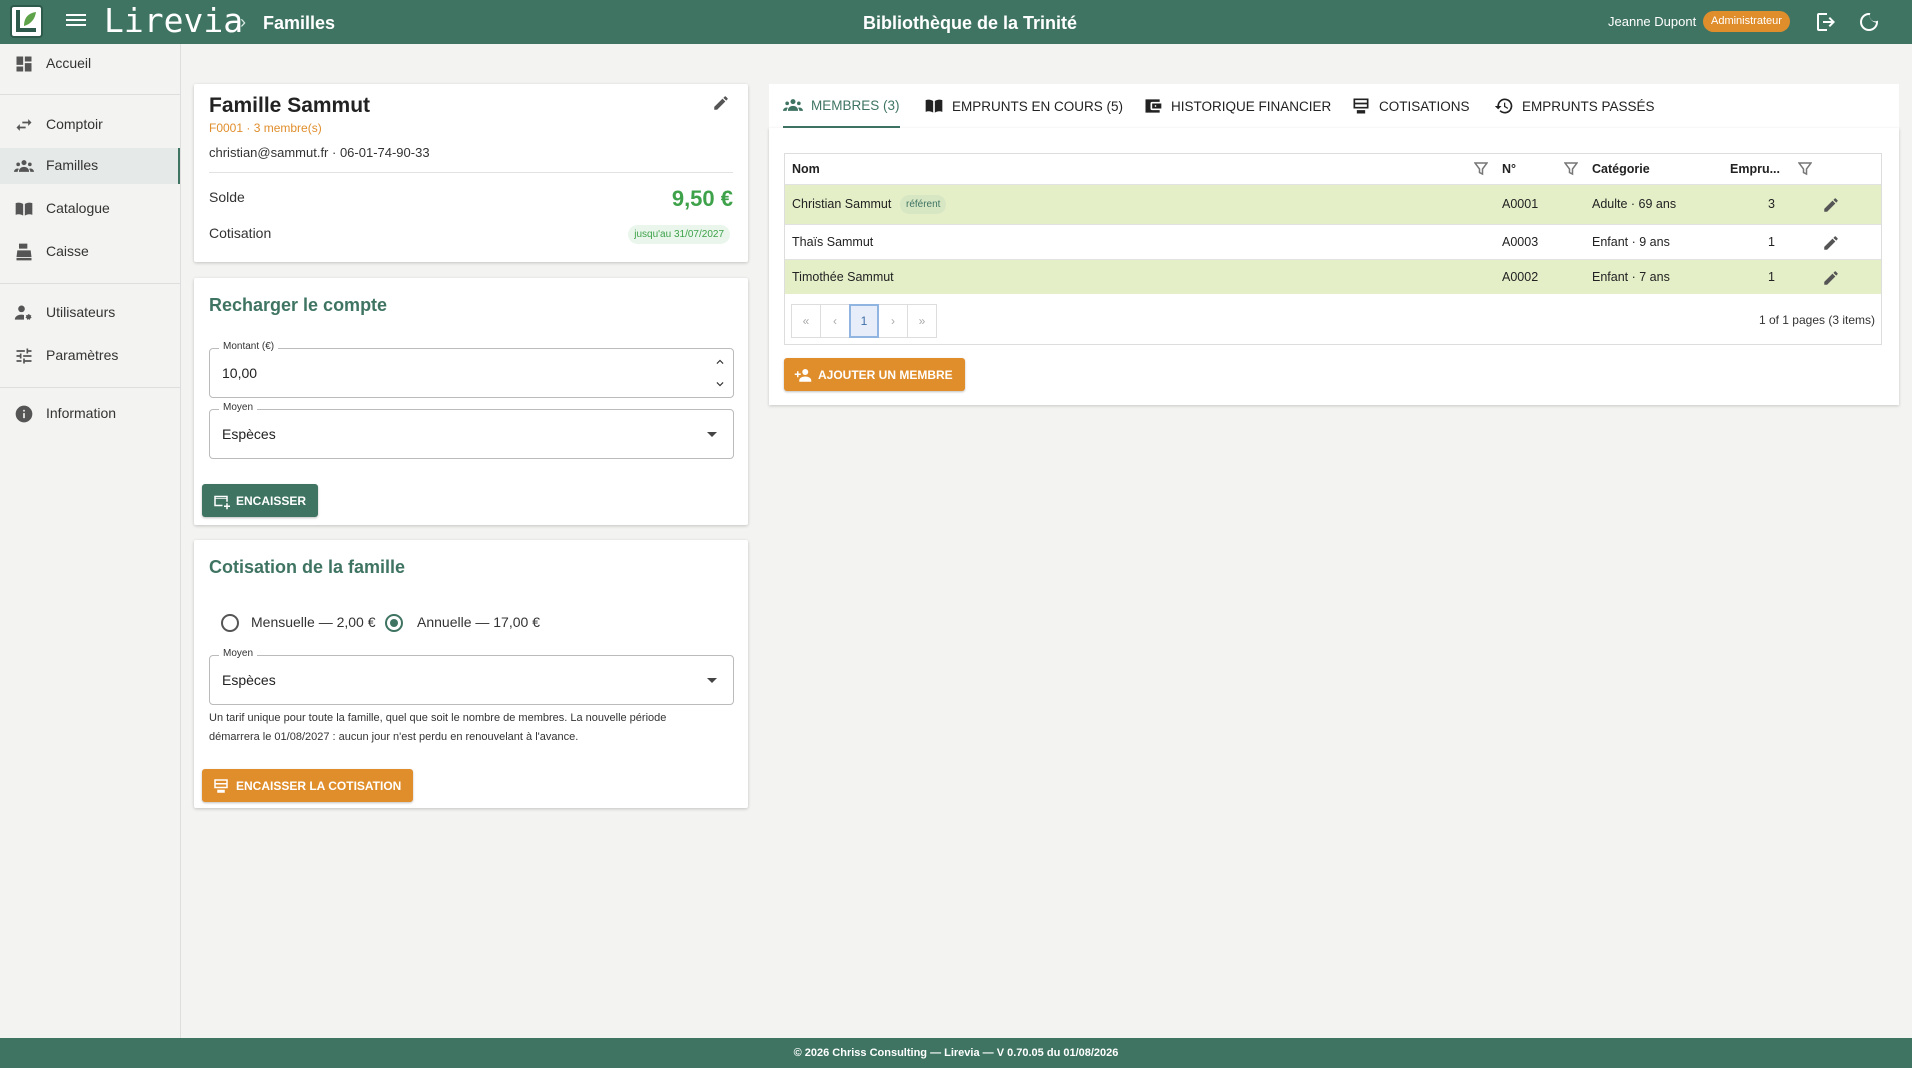 This screenshot has width=1912, height=1068. What do you see at coordinates (720, 362) in the screenshot?
I see `increment-icon` at bounding box center [720, 362].